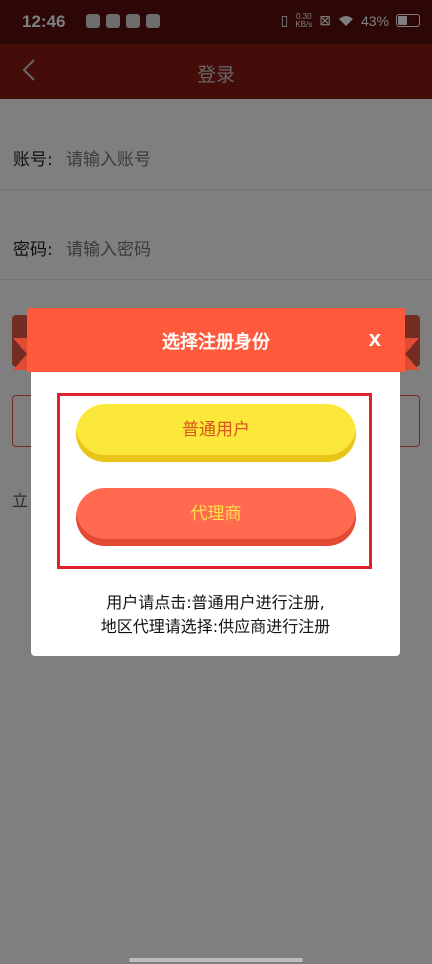 The image size is (432, 964). I want to click on dialog-hint-line1: 用户请点击:普通用户进行注册,, so click(215, 602).